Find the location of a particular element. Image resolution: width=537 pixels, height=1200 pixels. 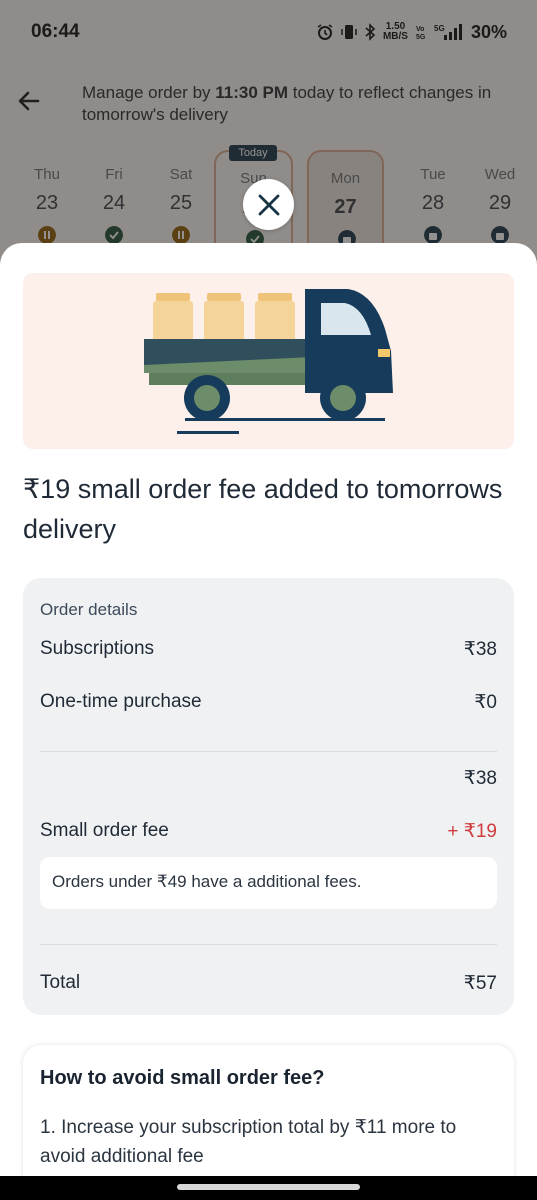

close-button is located at coordinates (268, 204).